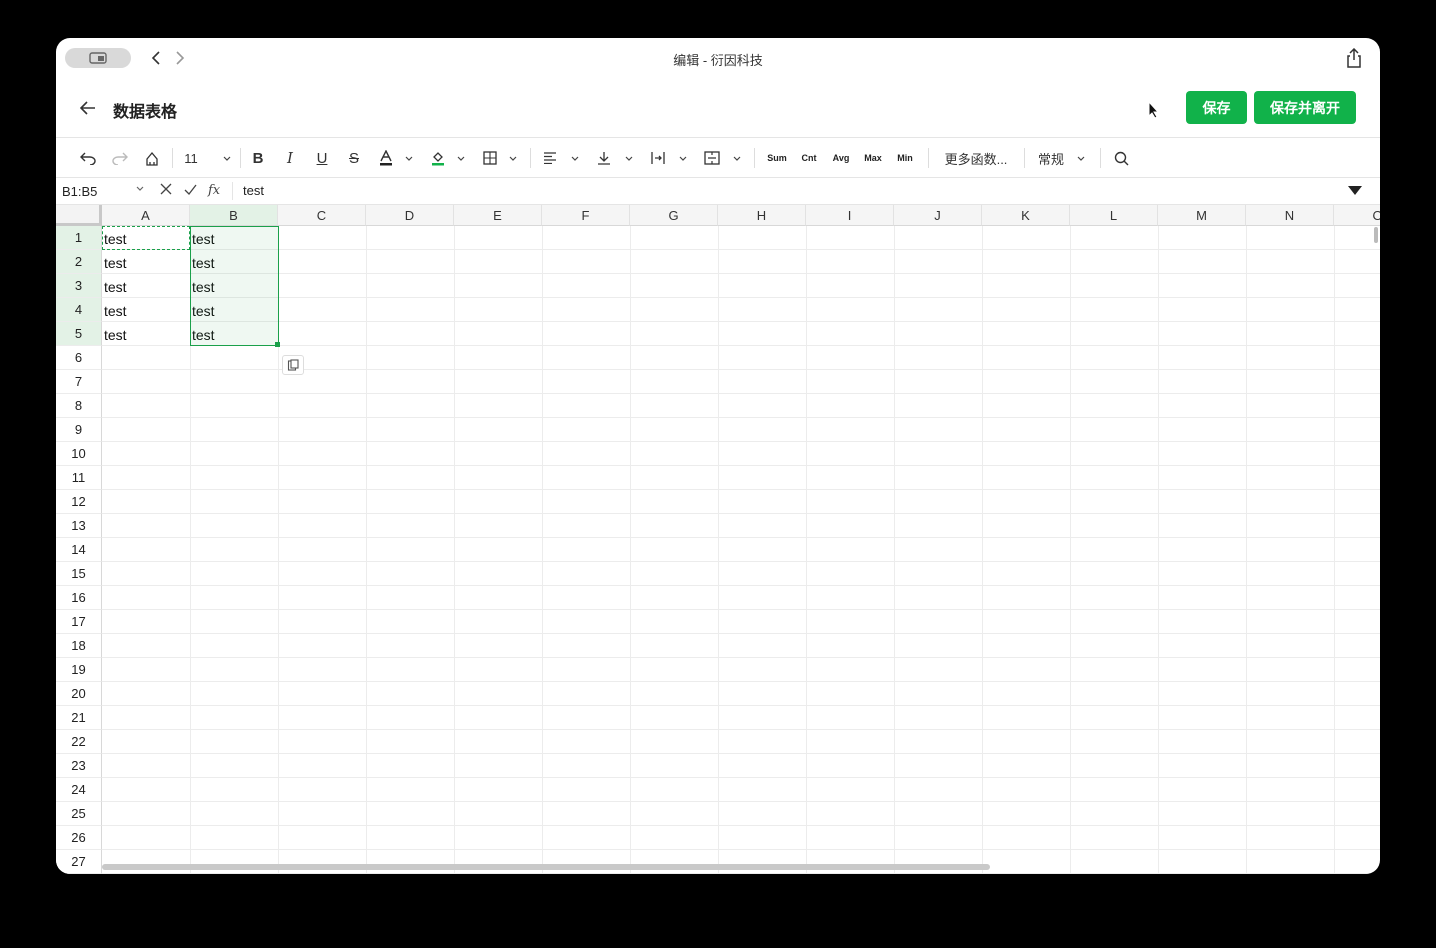 The width and height of the screenshot is (1436, 948). I want to click on vertical-scrollbar, so click(1376, 235).